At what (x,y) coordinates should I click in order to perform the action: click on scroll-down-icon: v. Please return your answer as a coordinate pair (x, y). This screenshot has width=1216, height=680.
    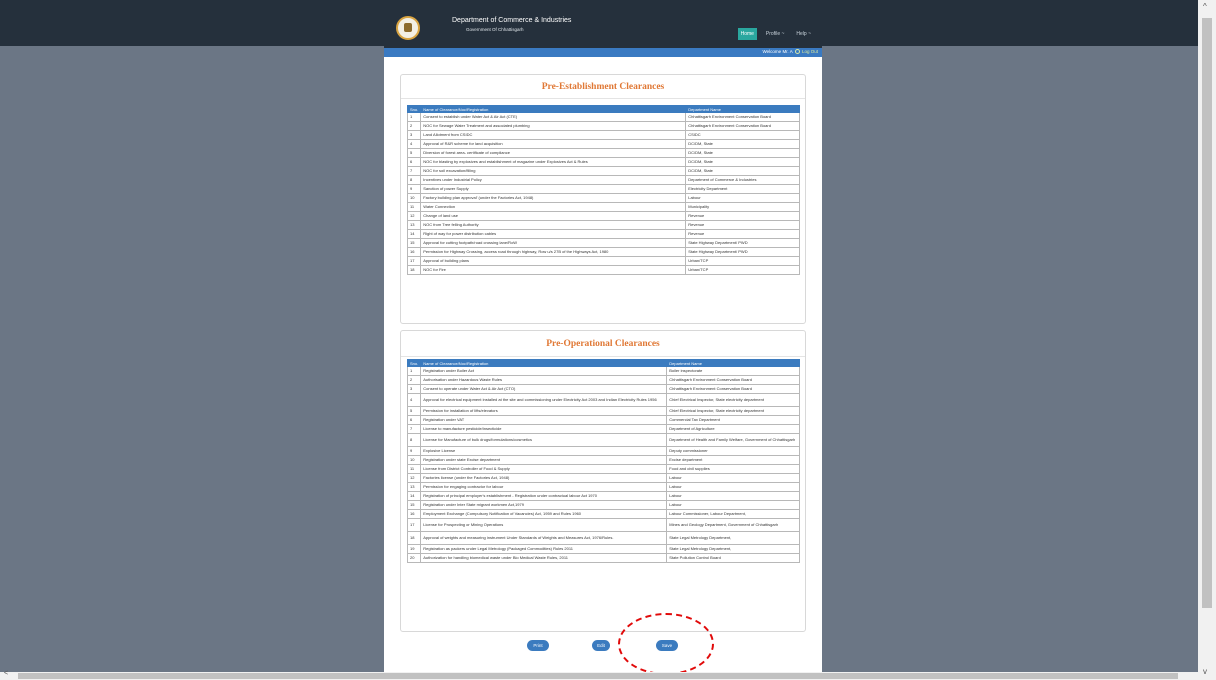
    Looking at the image, I should click on (1205, 671).